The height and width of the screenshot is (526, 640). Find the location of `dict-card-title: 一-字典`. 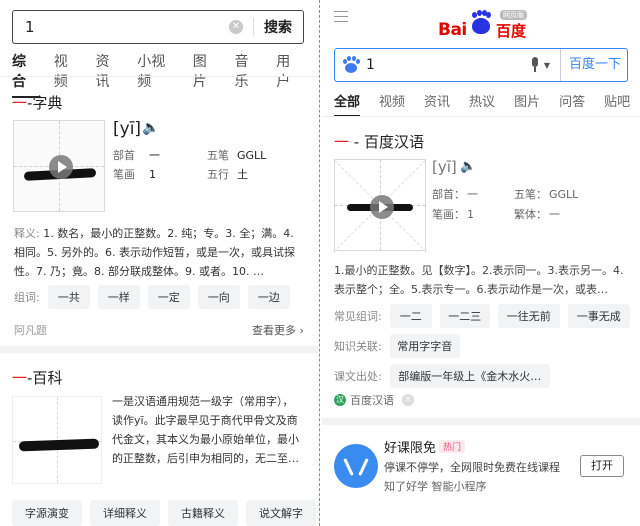

dict-card-title: 一-字典 is located at coordinates (37, 102).